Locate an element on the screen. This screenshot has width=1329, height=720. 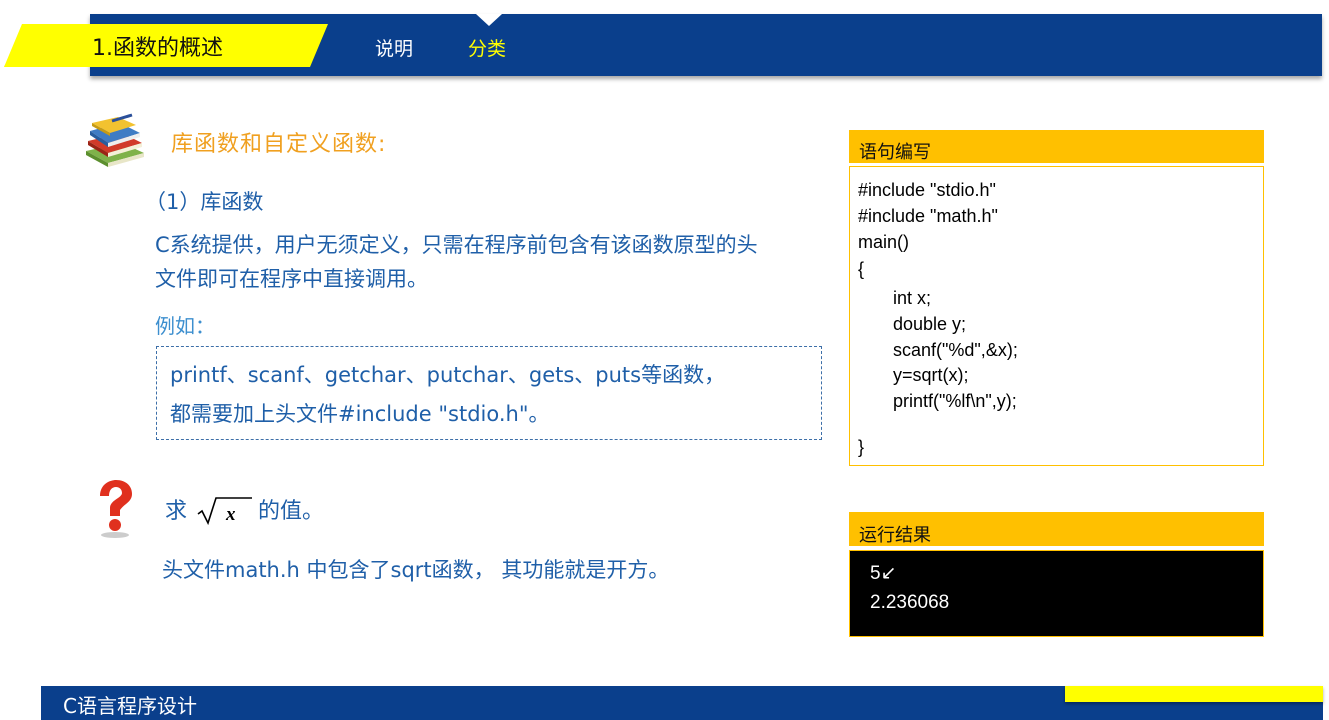
question-suffix: 的值。 is located at coordinates (291, 511).